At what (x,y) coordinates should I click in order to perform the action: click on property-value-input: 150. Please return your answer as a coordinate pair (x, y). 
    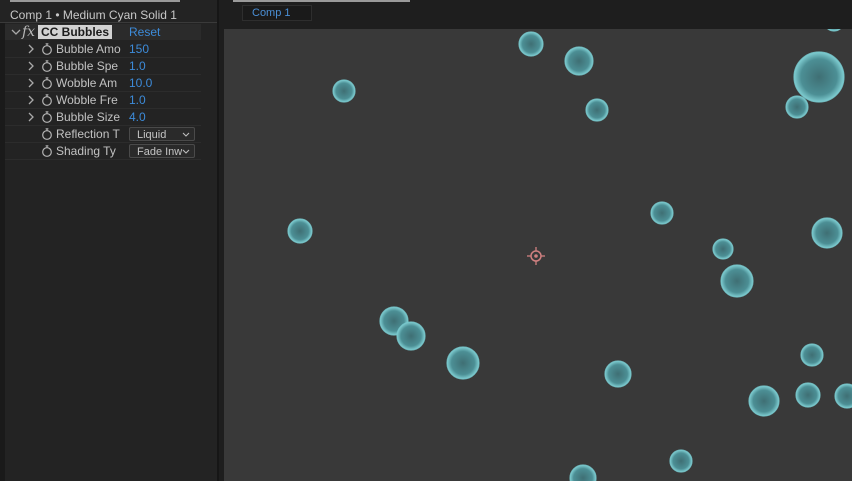
    Looking at the image, I should click on (139, 49).